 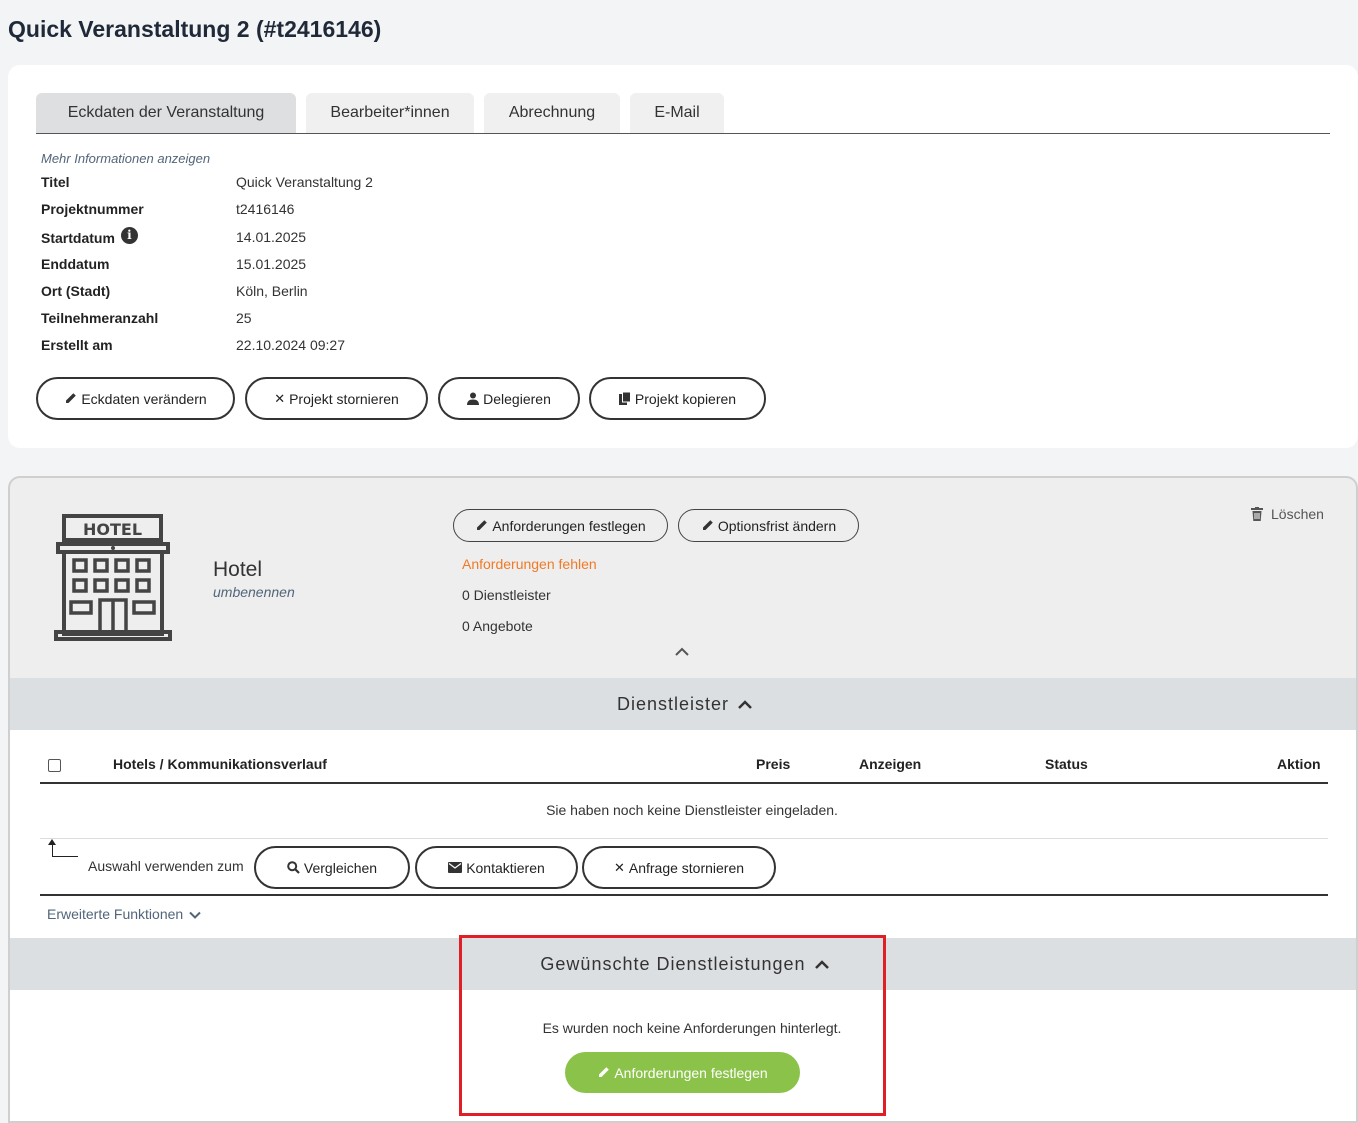 What do you see at coordinates (529, 564) in the screenshot?
I see `requirements-missing-status: Anforderungen fehlen` at bounding box center [529, 564].